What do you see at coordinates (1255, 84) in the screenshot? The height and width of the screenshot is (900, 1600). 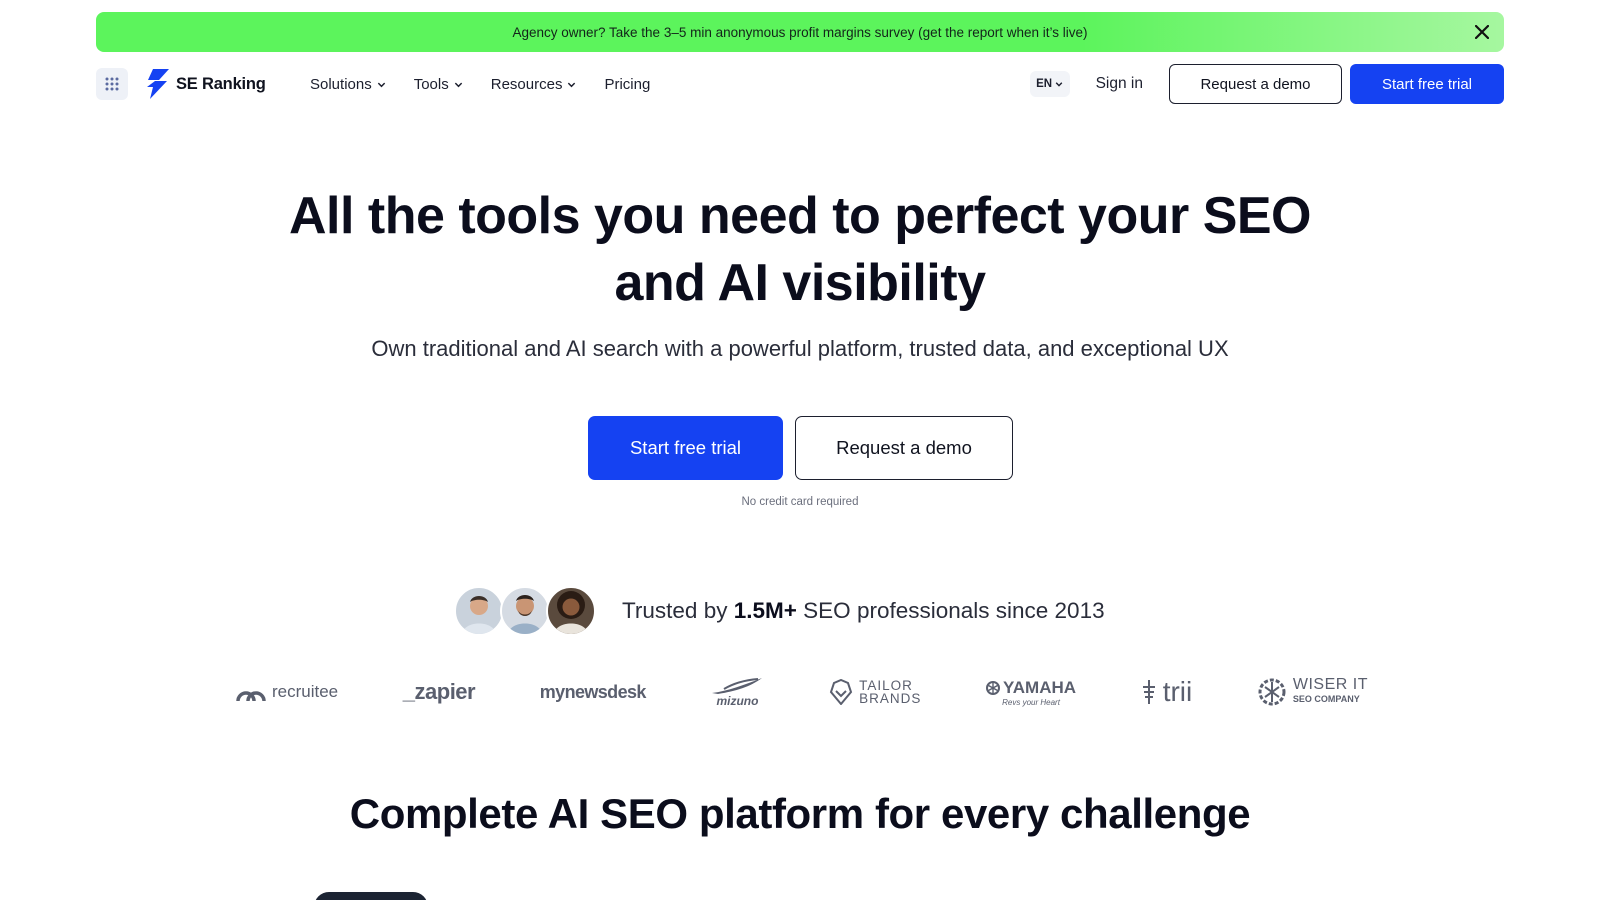 I see `request-demo-button: Request a demo` at bounding box center [1255, 84].